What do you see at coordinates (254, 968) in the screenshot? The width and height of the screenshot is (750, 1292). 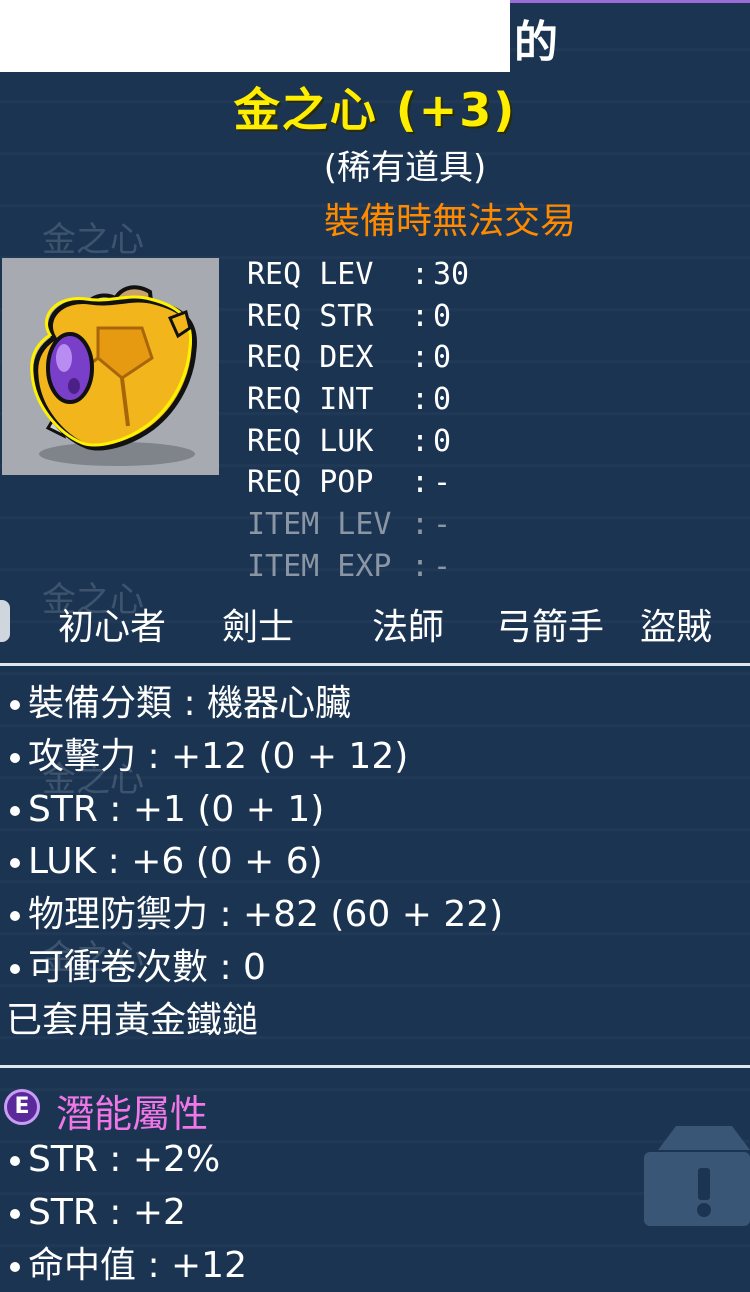 I see `stat-line: 可衝卷次數 : 0` at bounding box center [254, 968].